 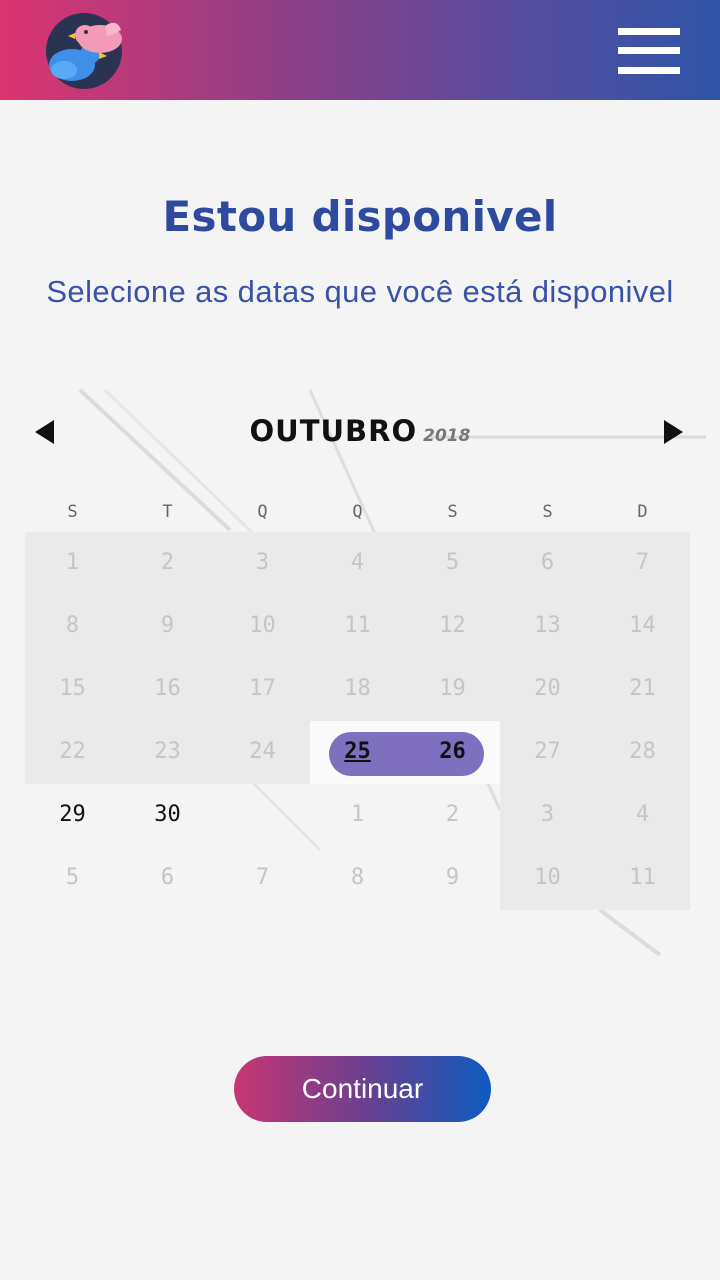 I want to click on calendar-day: 23, so click(x=167, y=751).